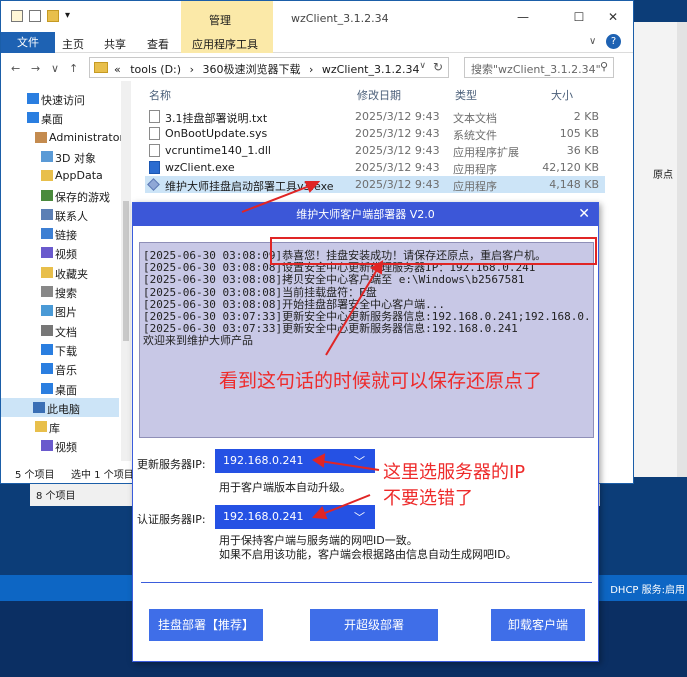 The image size is (687, 677). I want to click on sidebar-item-label: 保存的游戏, so click(82, 197).